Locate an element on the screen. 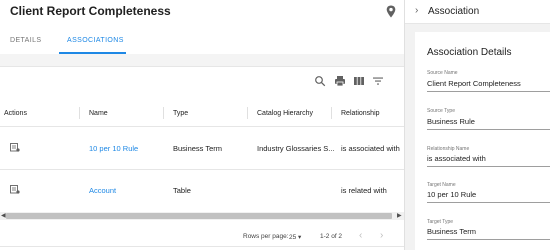  row-type: Business Term is located at coordinates (198, 148).